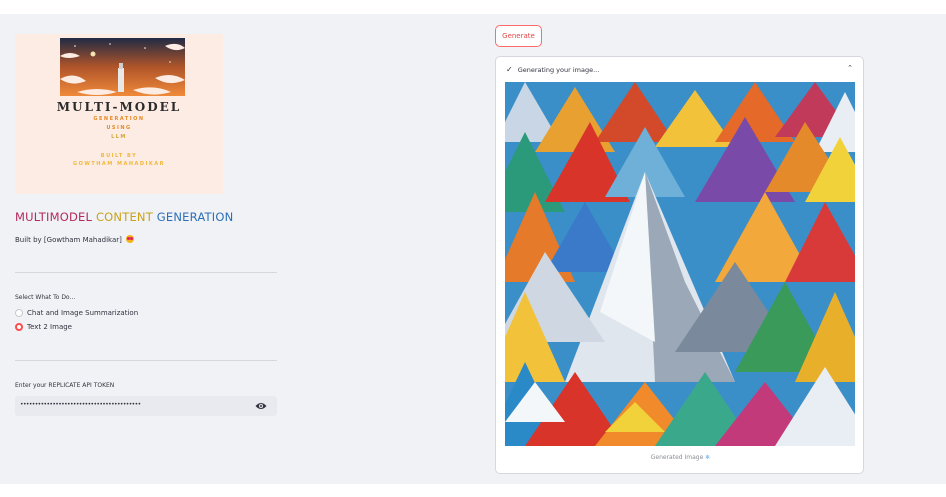 The width and height of the screenshot is (946, 497). What do you see at coordinates (261, 406) in the screenshot?
I see `show-password-eye-icon` at bounding box center [261, 406].